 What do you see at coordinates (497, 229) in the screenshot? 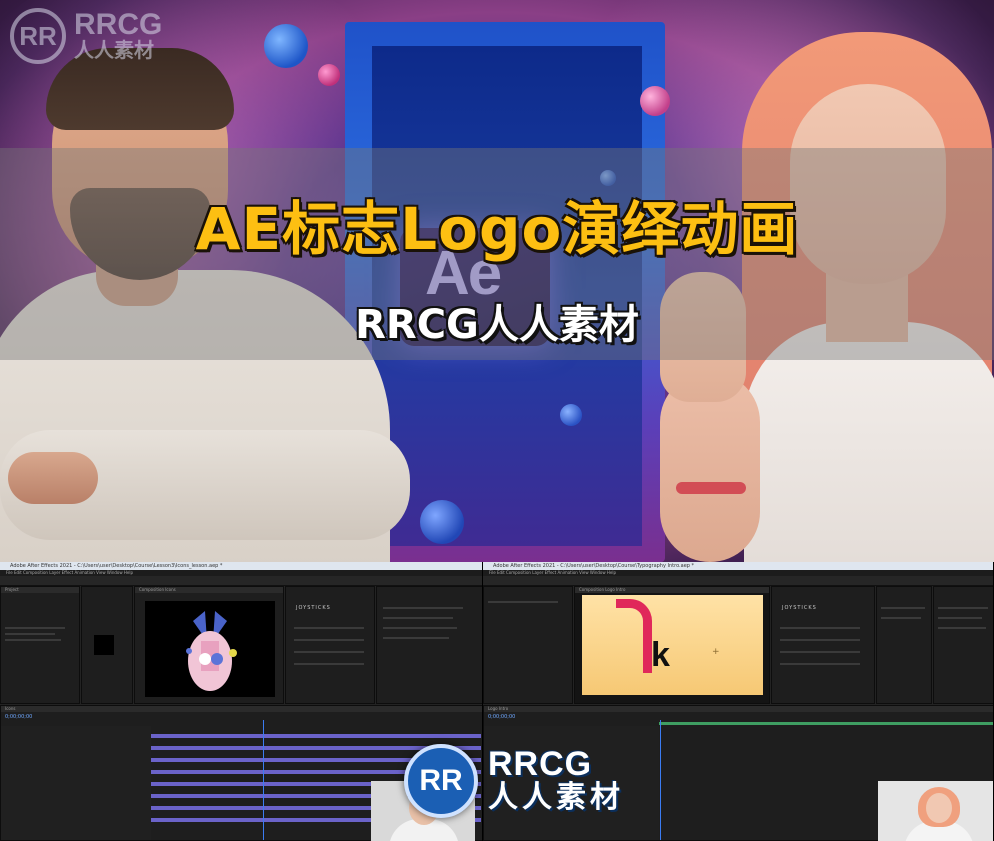
I see `course-title: AE标志Logo演绎动画` at bounding box center [497, 229].